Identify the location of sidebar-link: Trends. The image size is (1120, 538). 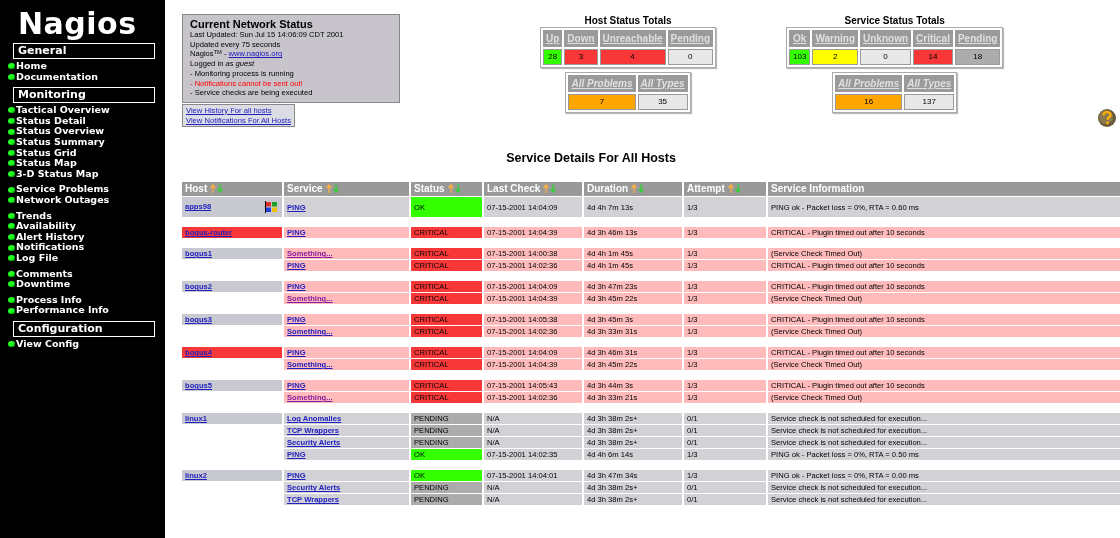
(86, 216).